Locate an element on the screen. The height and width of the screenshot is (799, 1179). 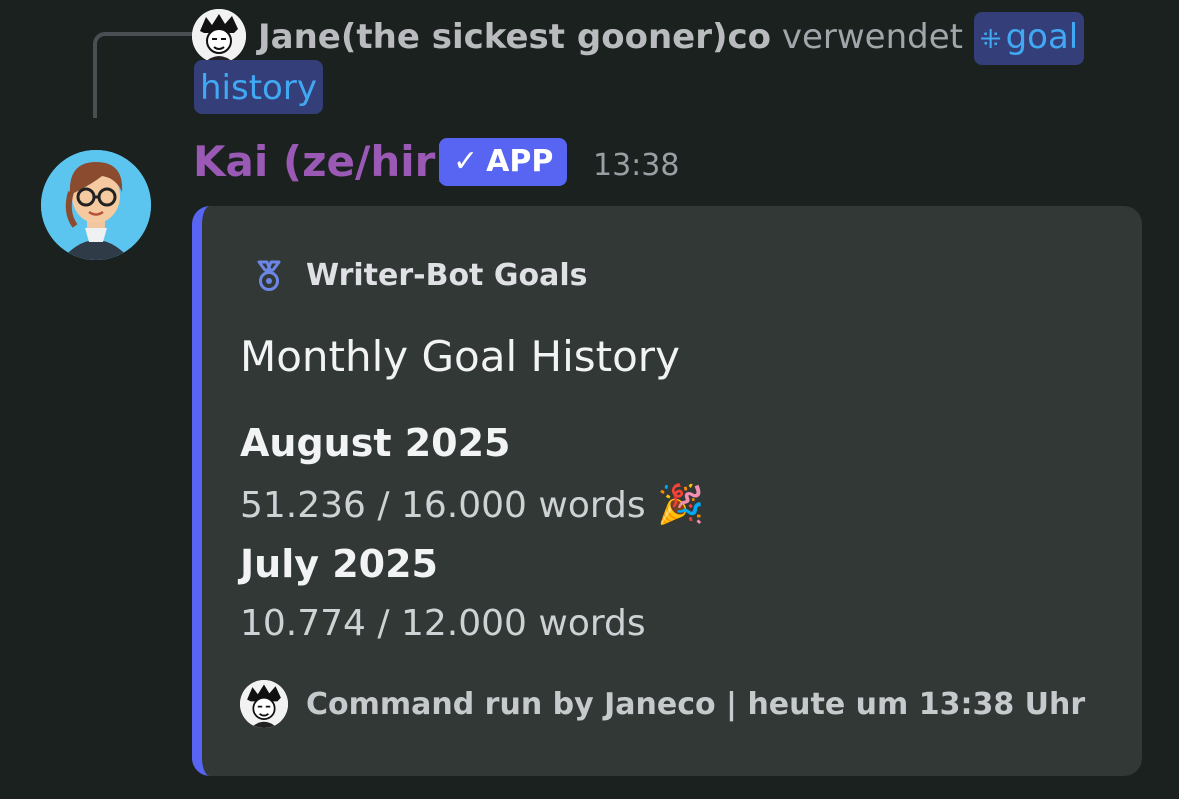
footer-avatar is located at coordinates (264, 704).